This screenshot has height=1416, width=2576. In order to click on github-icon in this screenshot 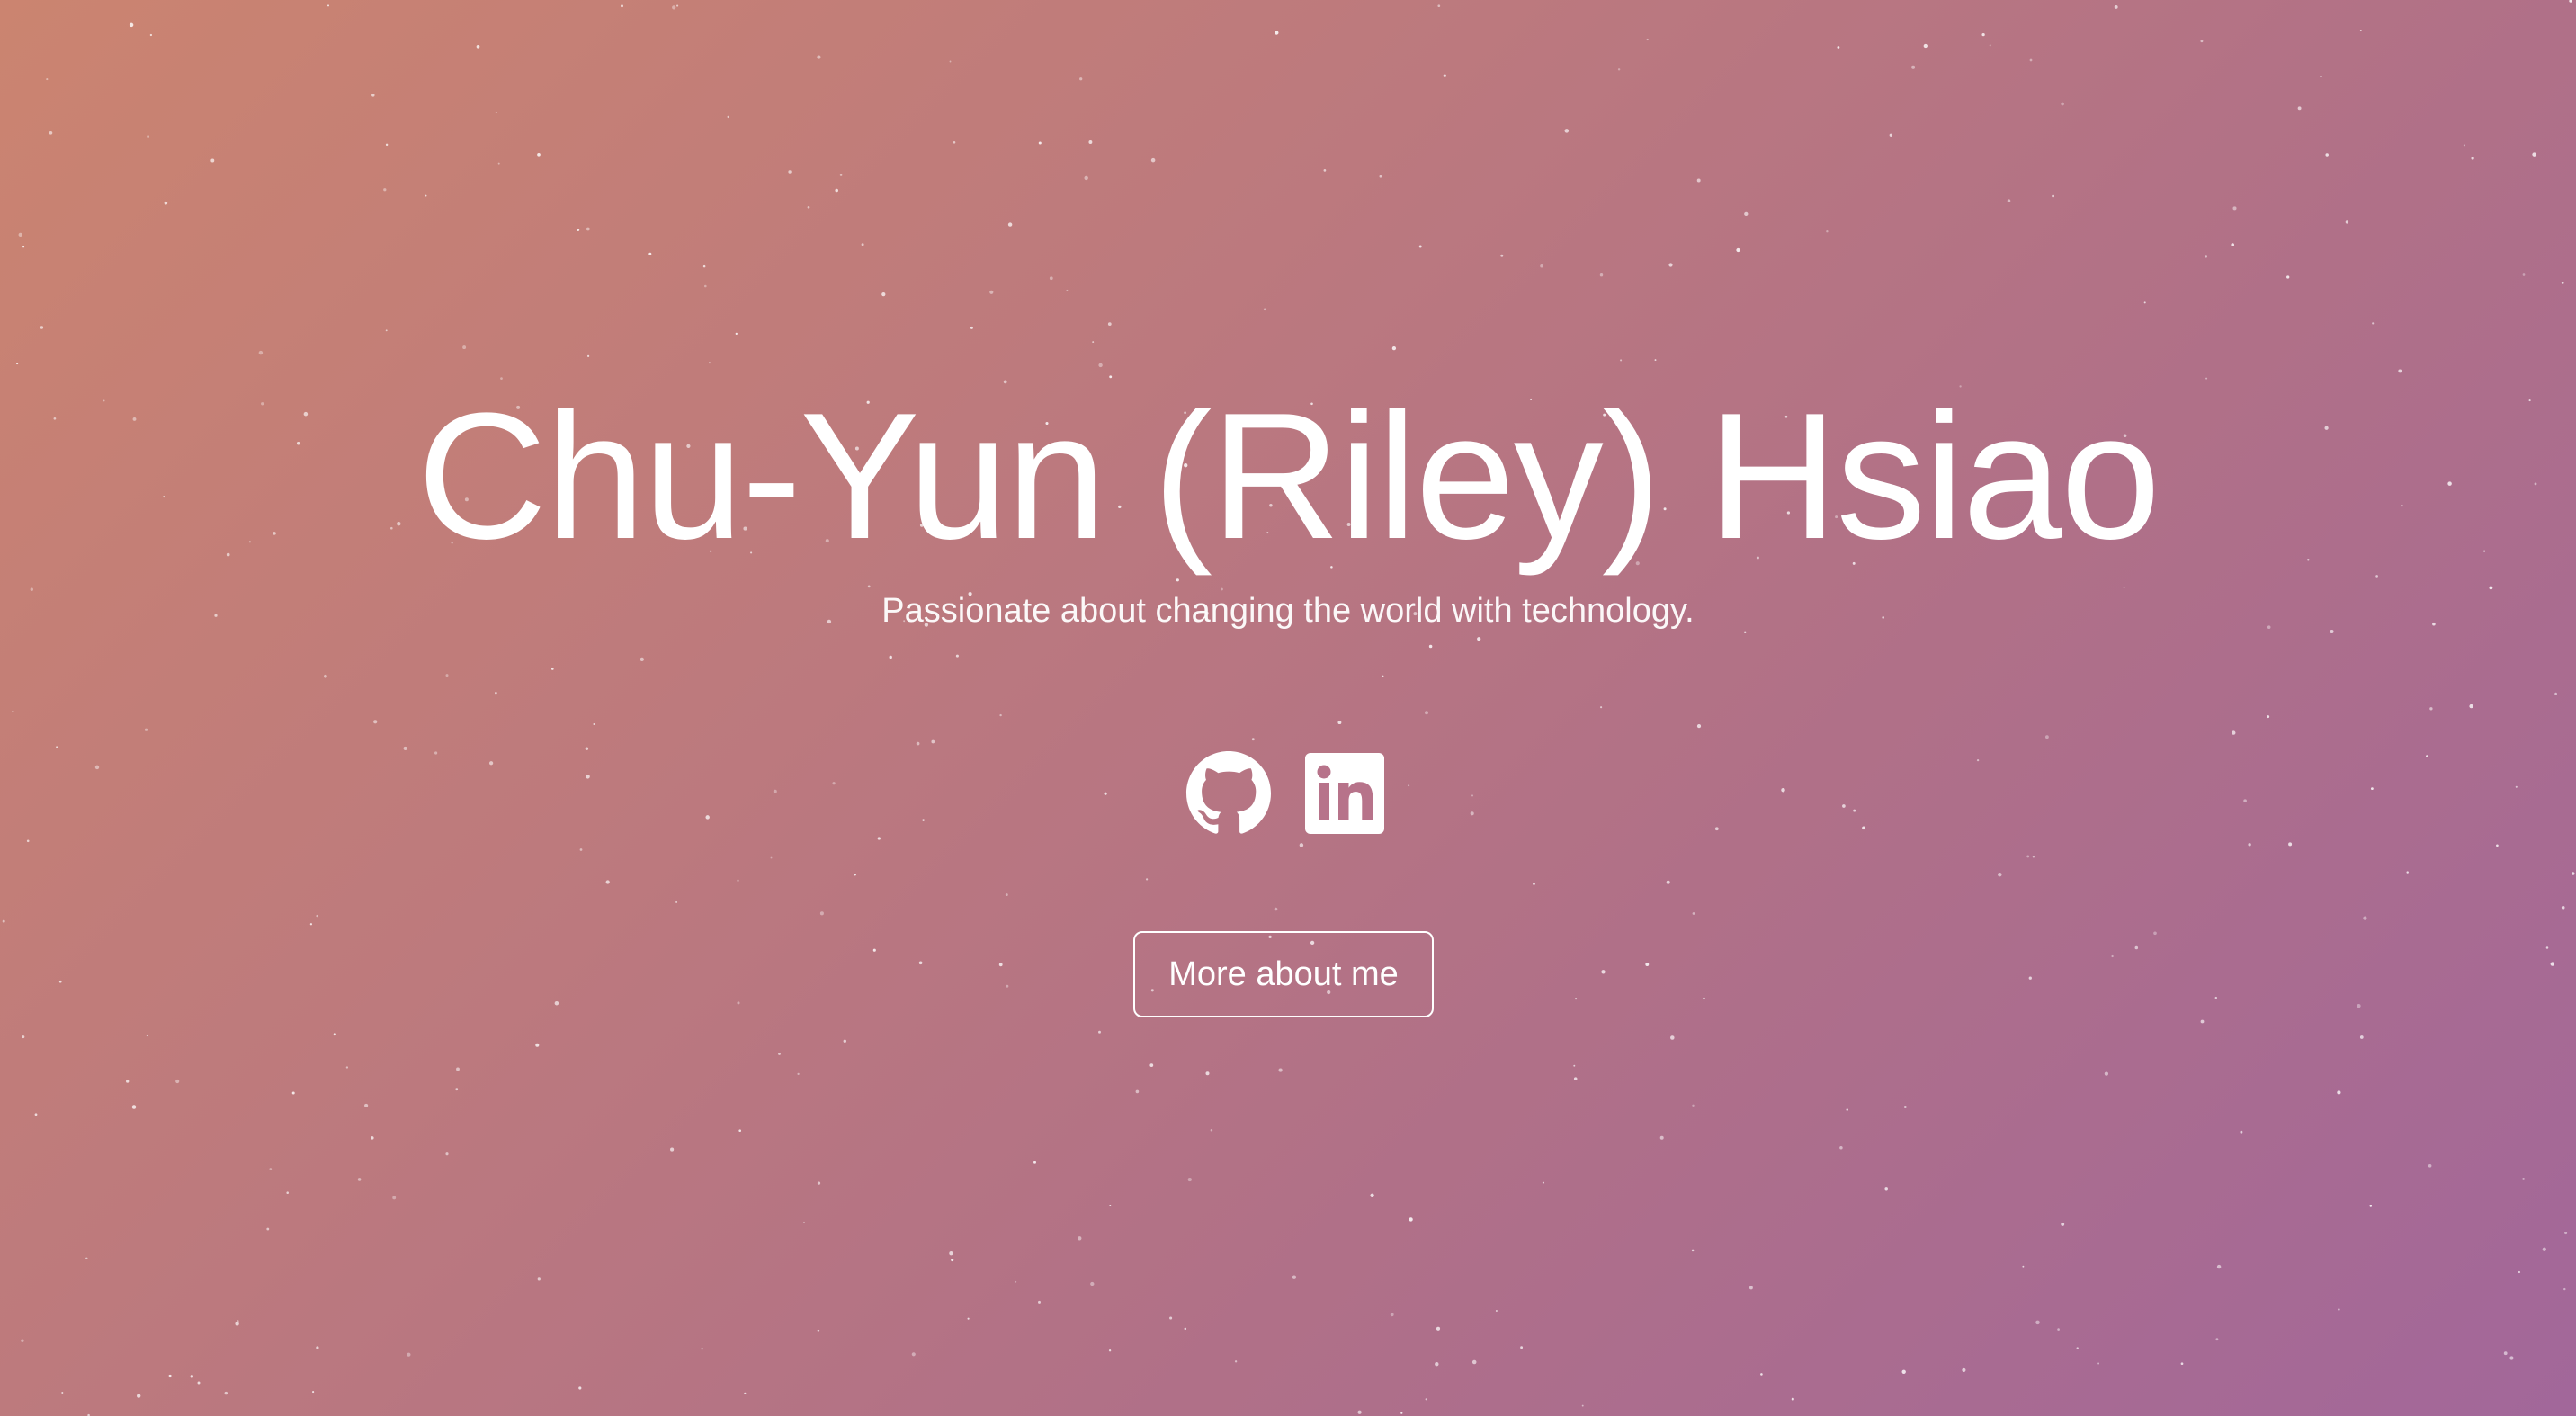, I will do `click(1228, 793)`.